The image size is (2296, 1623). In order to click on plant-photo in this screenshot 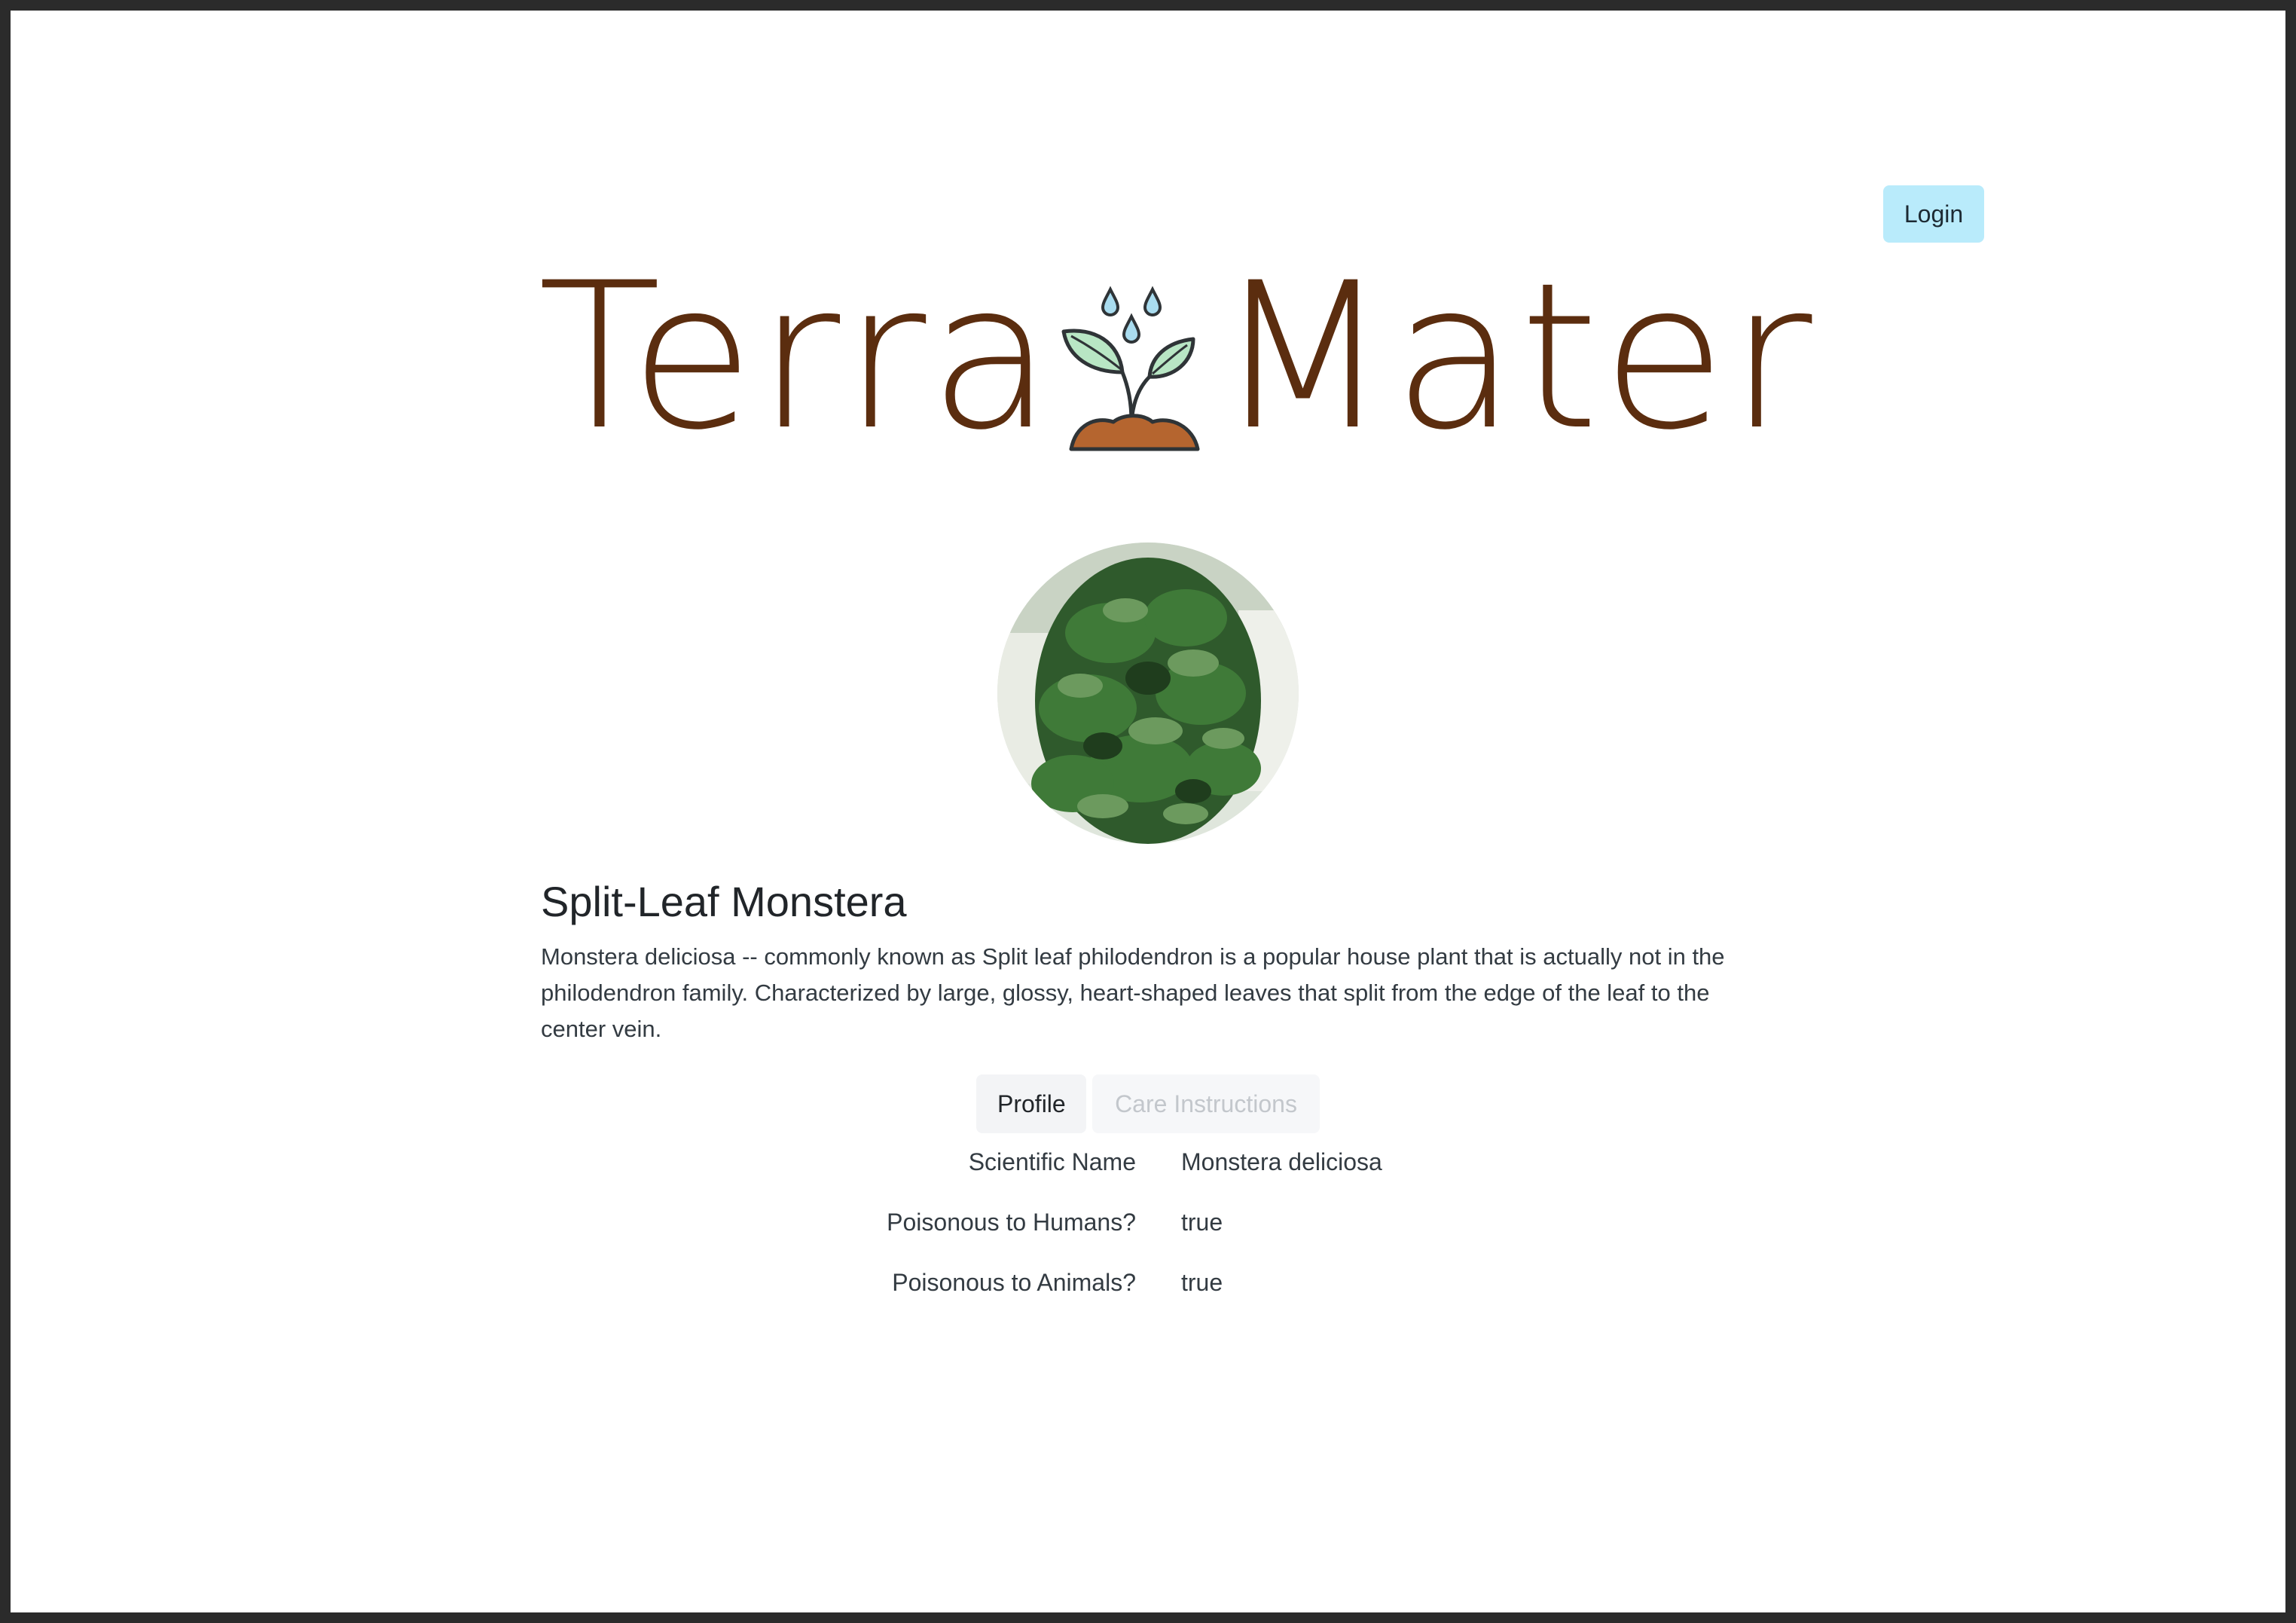, I will do `click(1148, 693)`.